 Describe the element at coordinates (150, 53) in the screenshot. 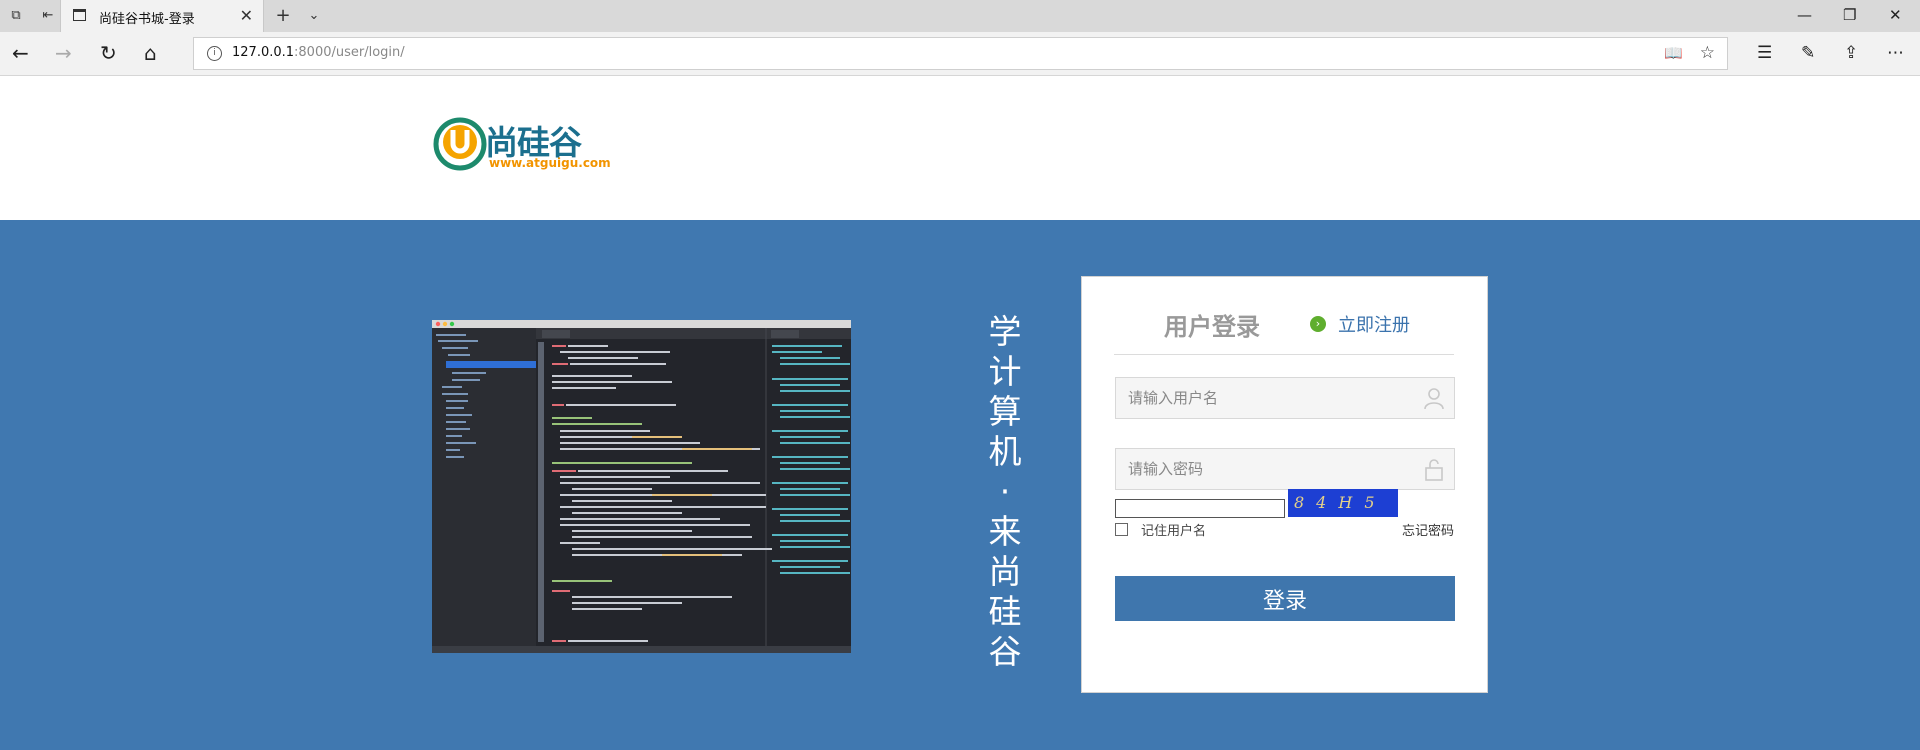

I see `home-icon: ⌂` at that location.